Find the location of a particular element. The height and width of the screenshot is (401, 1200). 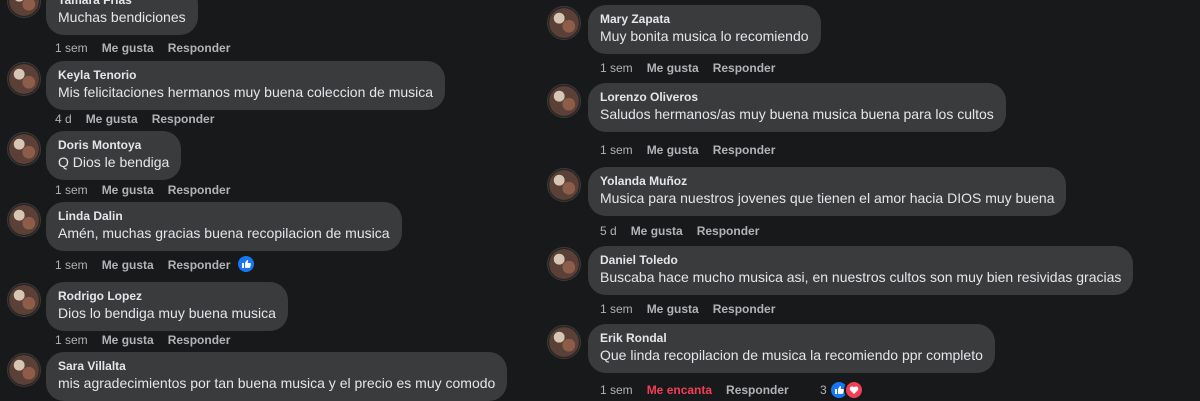

comment-time: 5 d is located at coordinates (608, 231).